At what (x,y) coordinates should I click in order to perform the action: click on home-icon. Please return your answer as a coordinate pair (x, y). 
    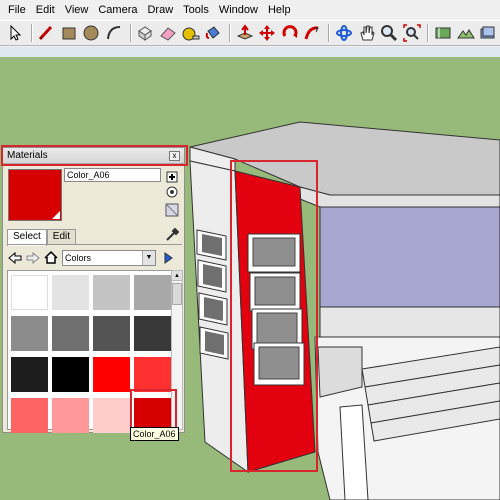
    Looking at the image, I should click on (51, 258).